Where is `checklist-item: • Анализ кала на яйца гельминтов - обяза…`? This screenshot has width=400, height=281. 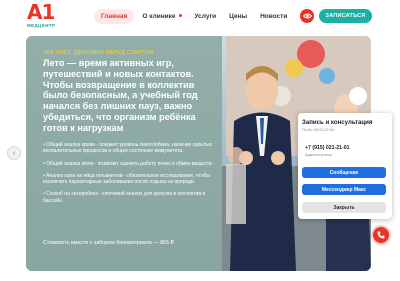 checklist-item: • Анализ кала на яйца гельминтов - обяза… is located at coordinates (126, 179).